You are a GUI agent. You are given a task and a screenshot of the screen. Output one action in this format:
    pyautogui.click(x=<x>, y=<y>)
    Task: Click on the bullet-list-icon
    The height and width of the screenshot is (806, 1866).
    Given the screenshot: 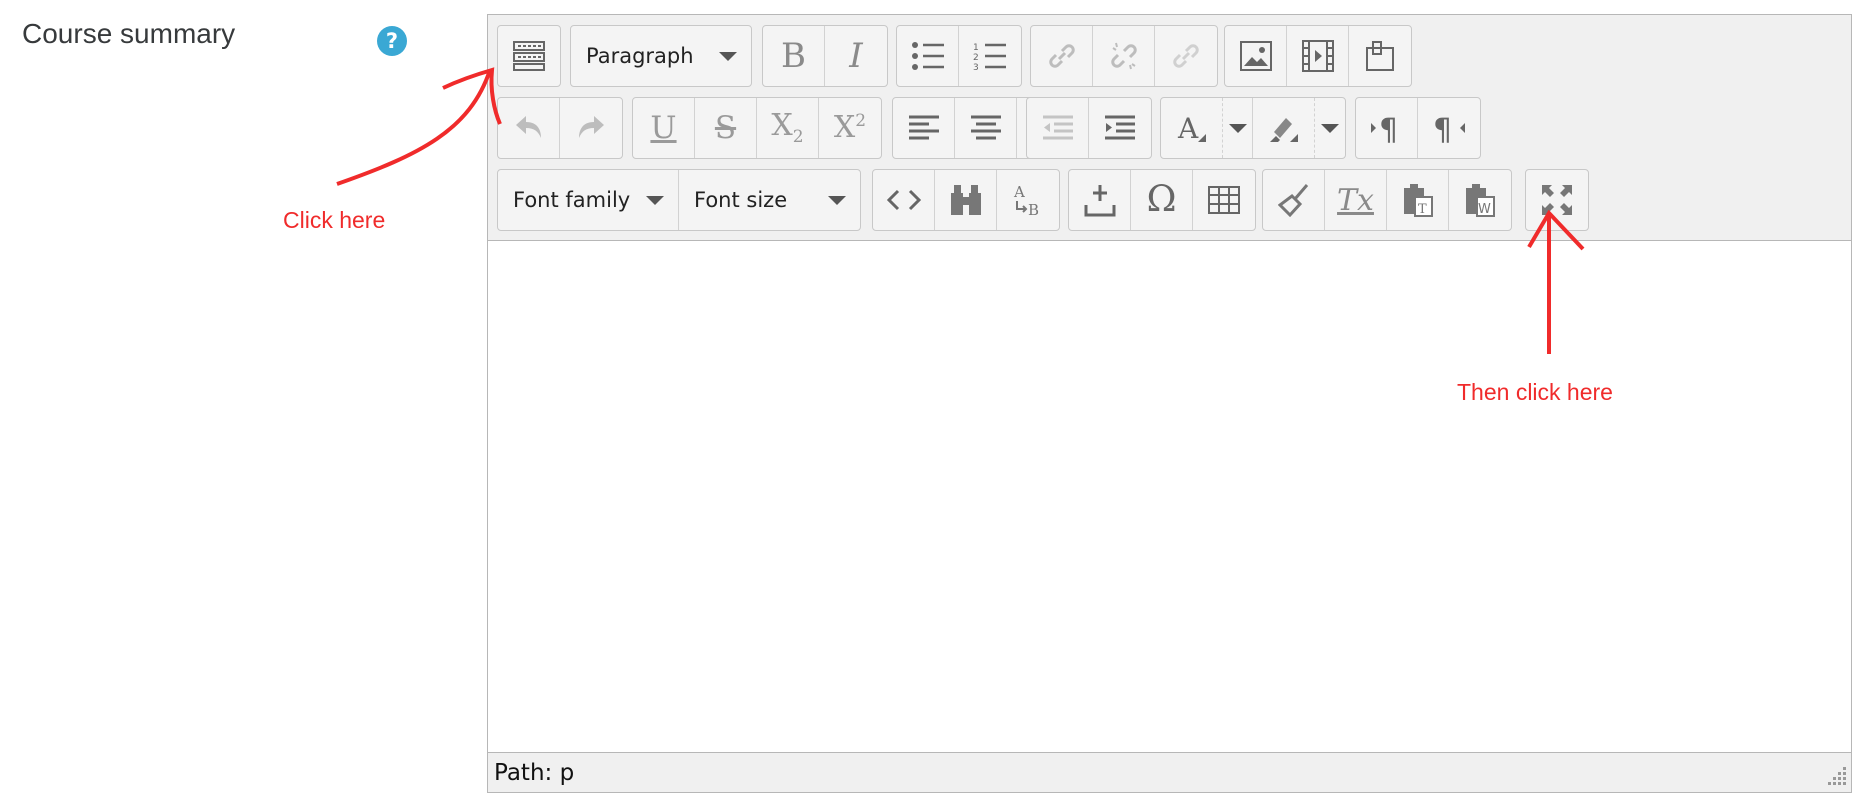 What is the action you would take?
    pyautogui.click(x=927, y=56)
    